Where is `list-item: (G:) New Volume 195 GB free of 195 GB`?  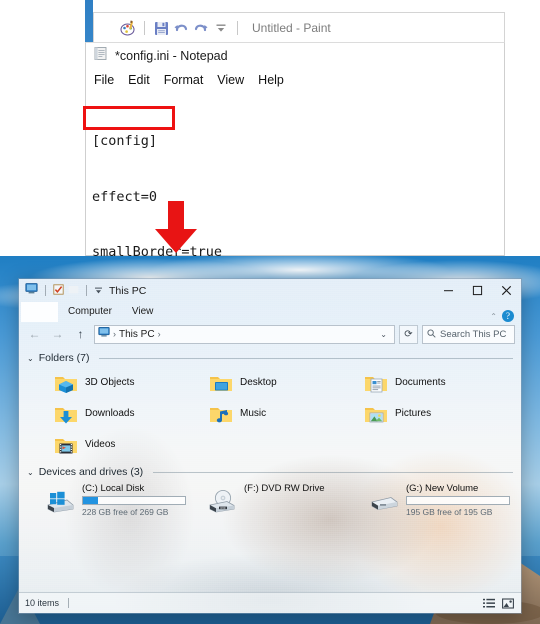
list-item: (G:) New Volume 195 GB free of 195 GB is located at coordinates (432, 499).